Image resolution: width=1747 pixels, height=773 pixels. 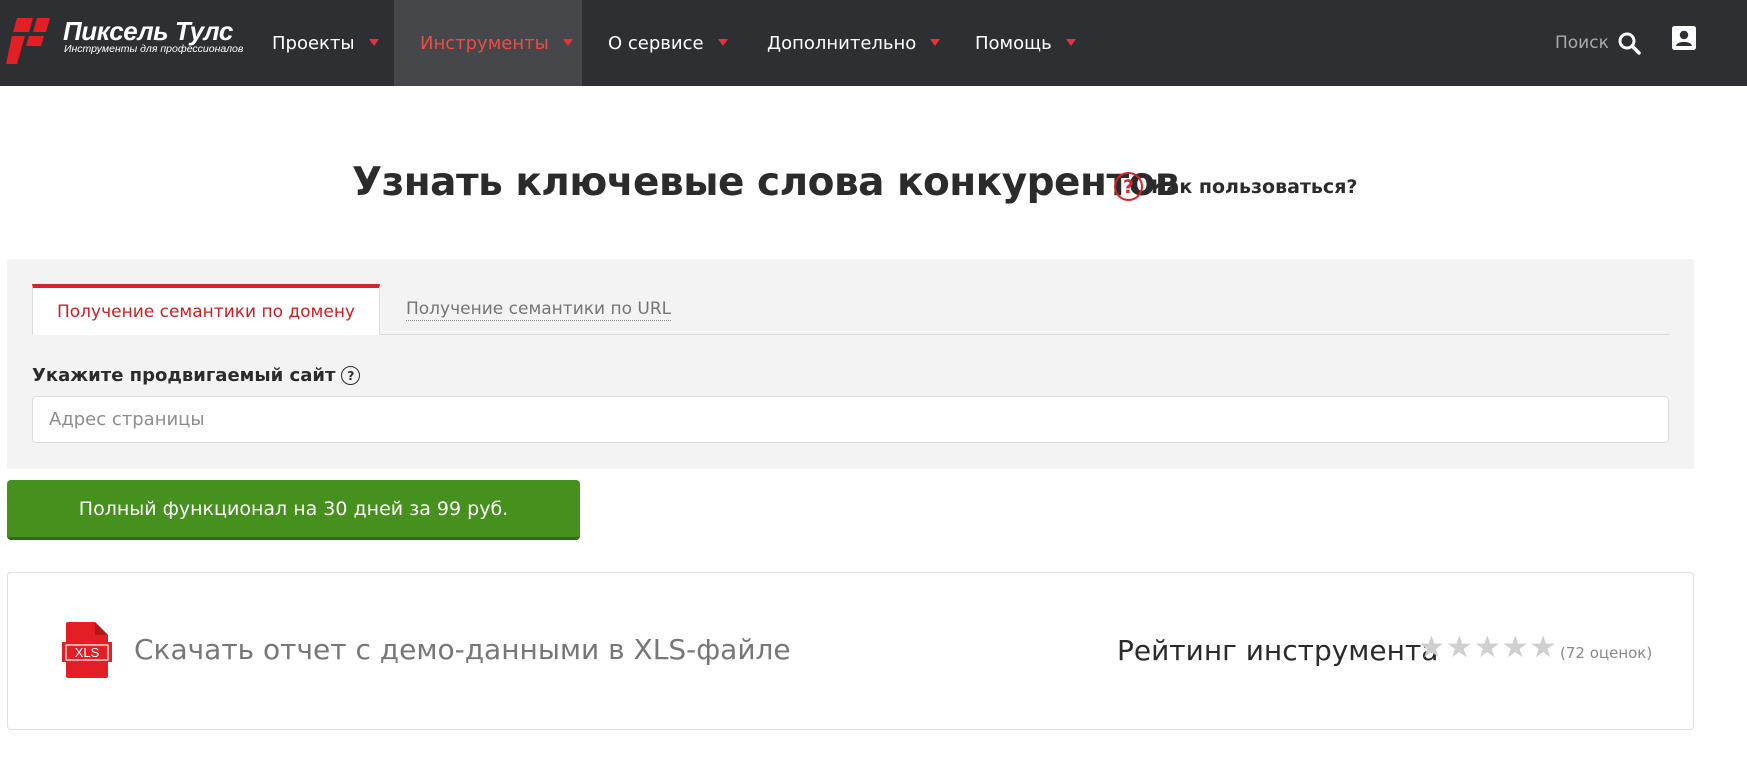 What do you see at coordinates (1128, 186) in the screenshot?
I see `question-circle-icon: ?` at bounding box center [1128, 186].